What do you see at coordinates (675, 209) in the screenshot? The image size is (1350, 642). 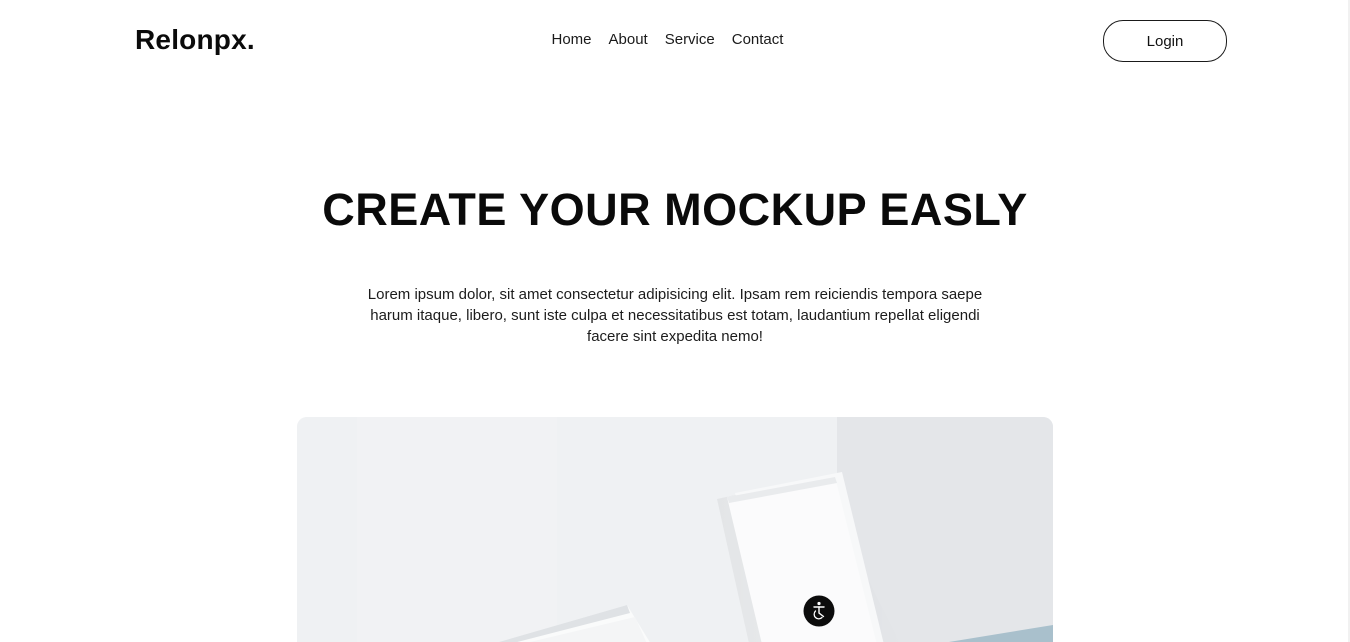 I see `hero-title: CREATE YOUR MOCKUP EASLY` at bounding box center [675, 209].